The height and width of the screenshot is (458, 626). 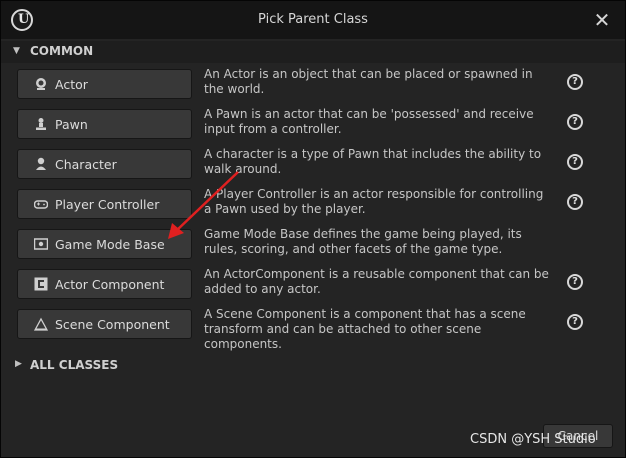 What do you see at coordinates (602, 20) in the screenshot?
I see `close-icon: ✕` at bounding box center [602, 20].